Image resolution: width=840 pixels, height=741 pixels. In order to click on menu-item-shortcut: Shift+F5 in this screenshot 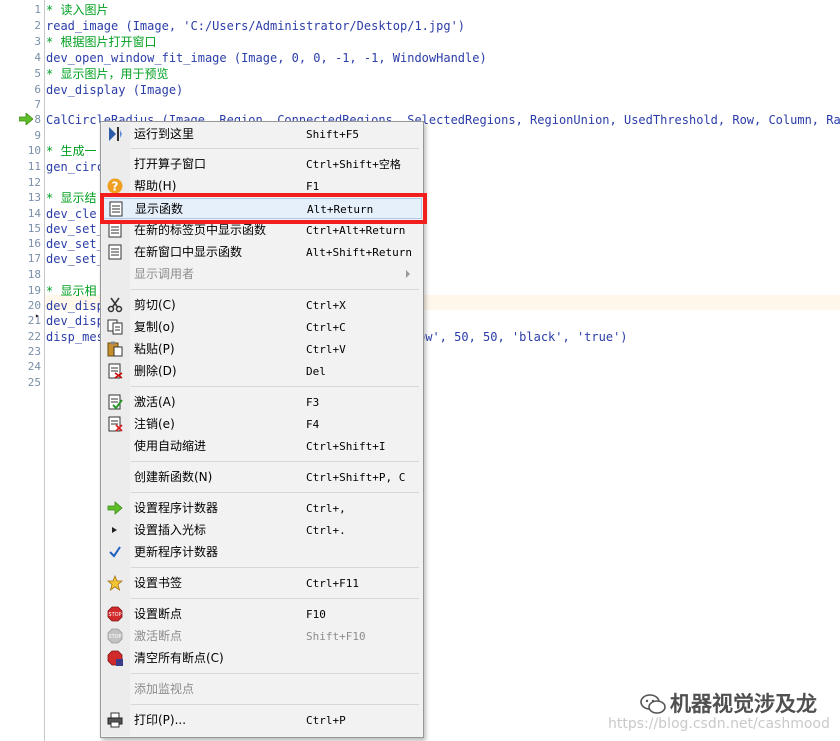, I will do `click(332, 134)`.